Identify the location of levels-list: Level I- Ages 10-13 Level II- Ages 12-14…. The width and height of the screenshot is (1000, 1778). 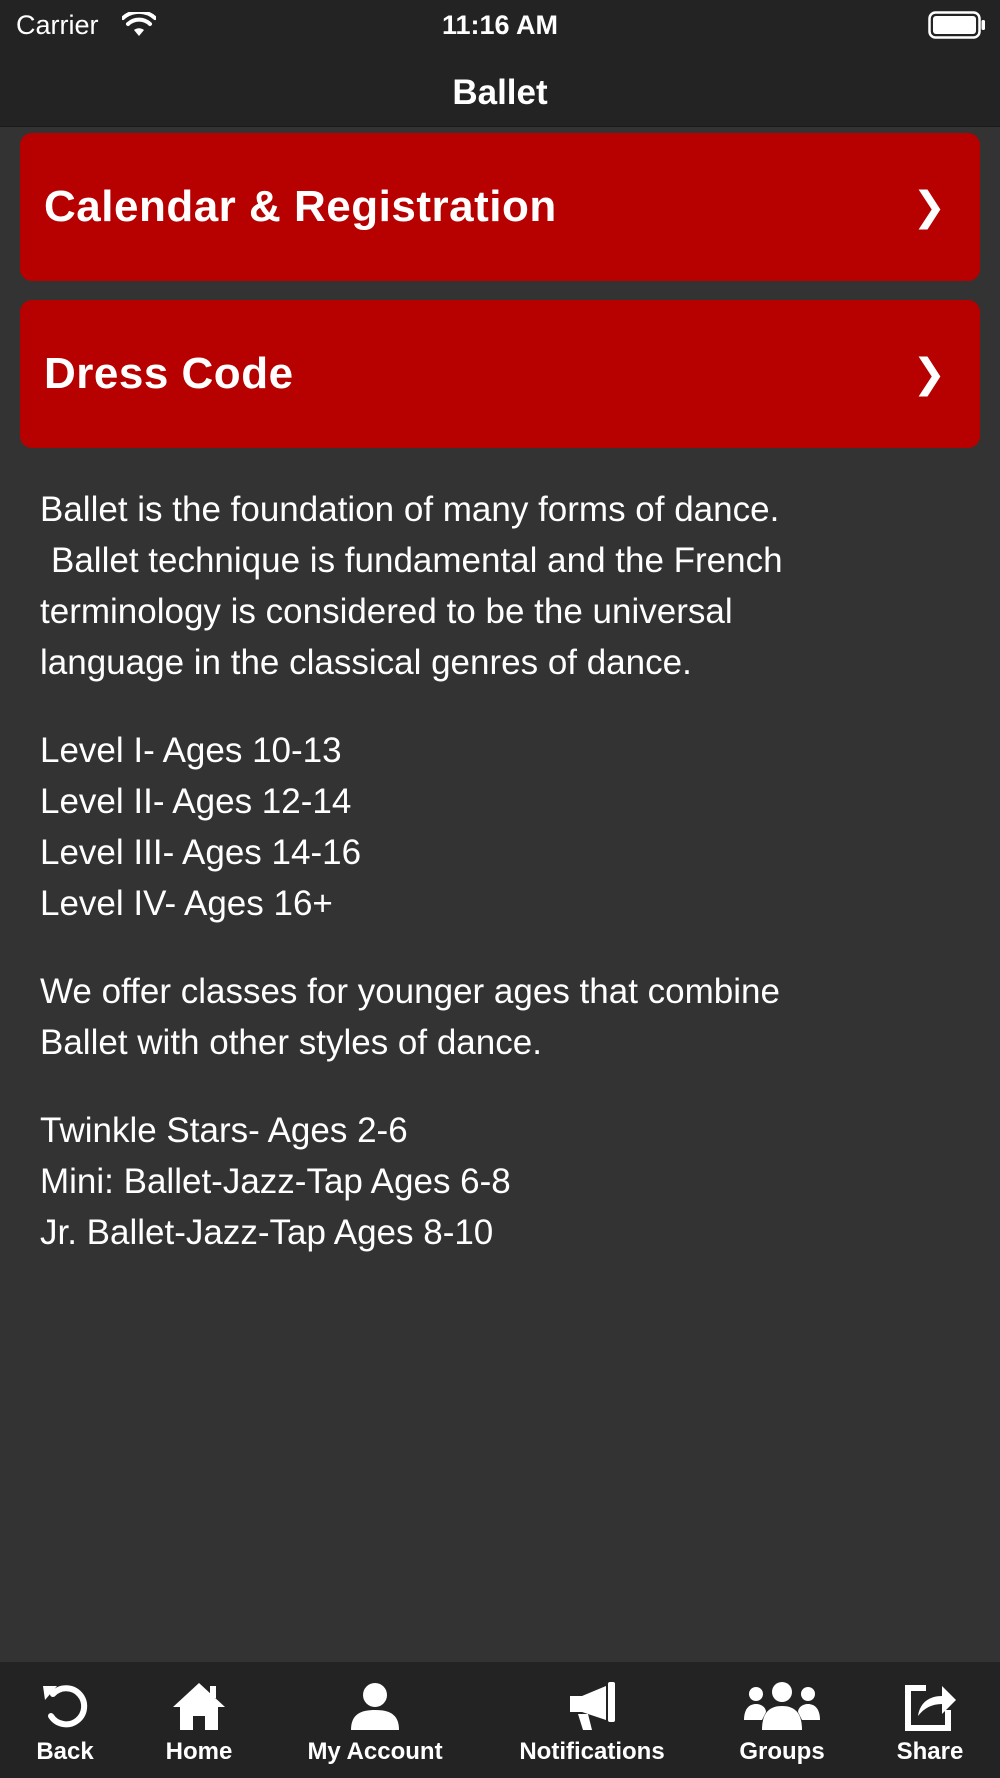
(505, 827).